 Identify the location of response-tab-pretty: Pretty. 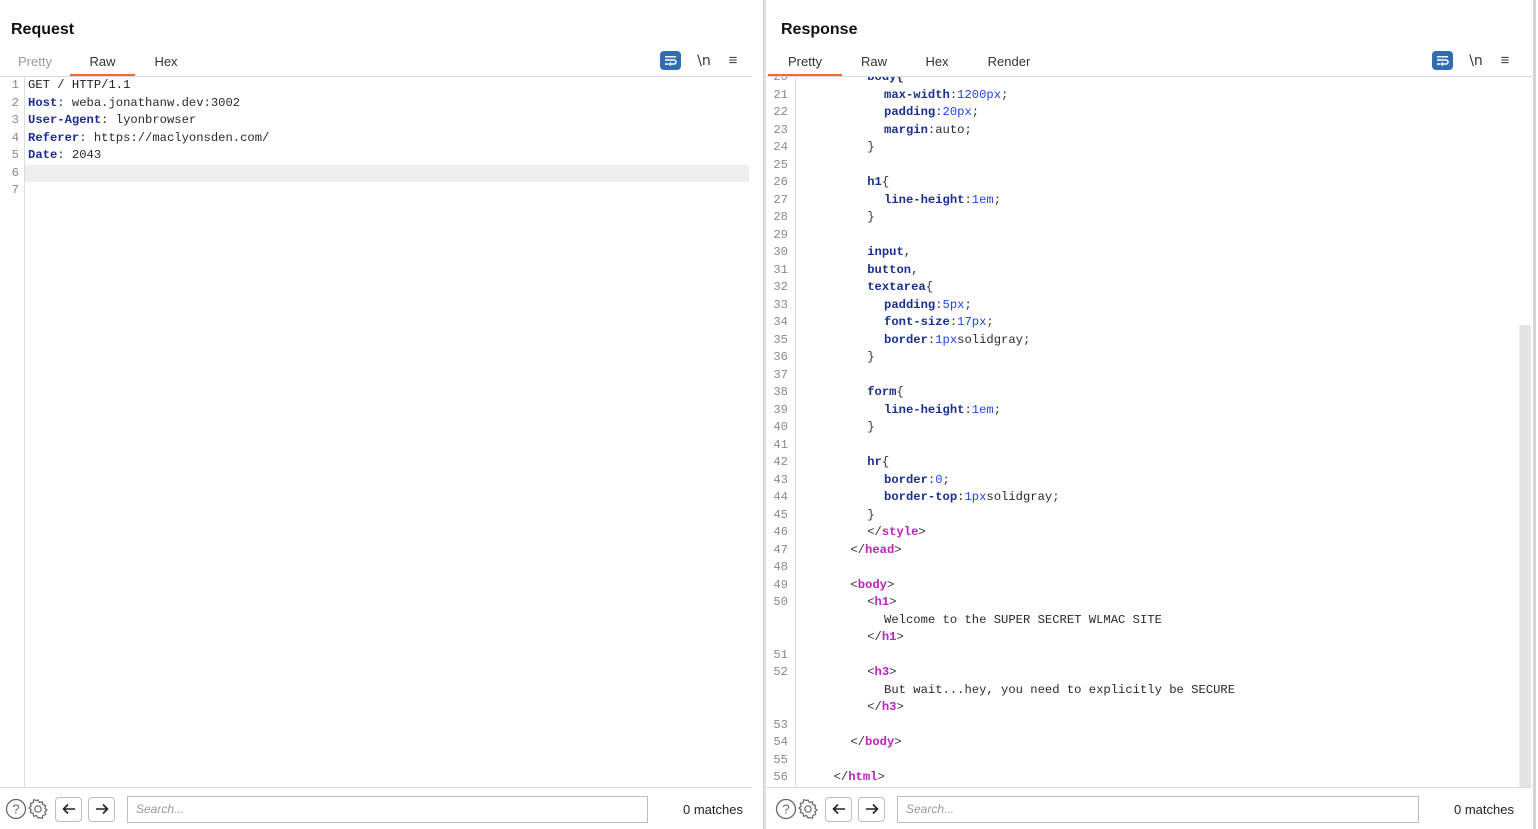
(805, 63).